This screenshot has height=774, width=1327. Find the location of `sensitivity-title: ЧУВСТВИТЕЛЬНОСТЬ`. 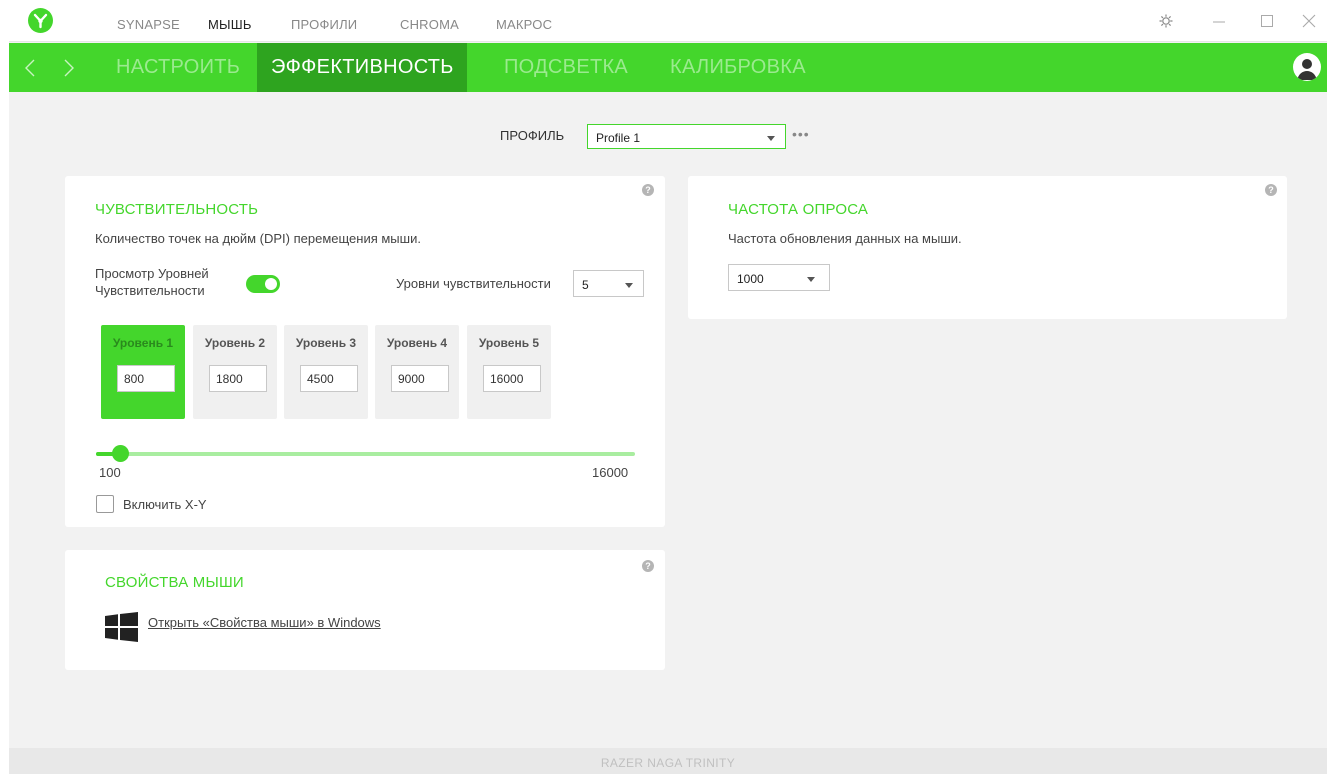

sensitivity-title: ЧУВСТВИТЕЛЬНОСТЬ is located at coordinates (177, 209).